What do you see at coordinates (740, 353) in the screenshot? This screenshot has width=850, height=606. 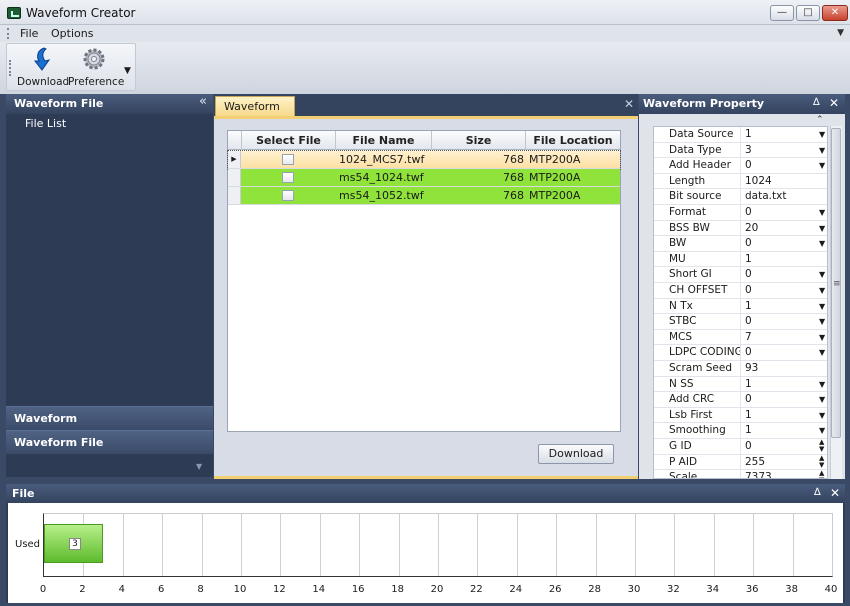 I see `property-row: LDPC CODING 0 ▼` at bounding box center [740, 353].